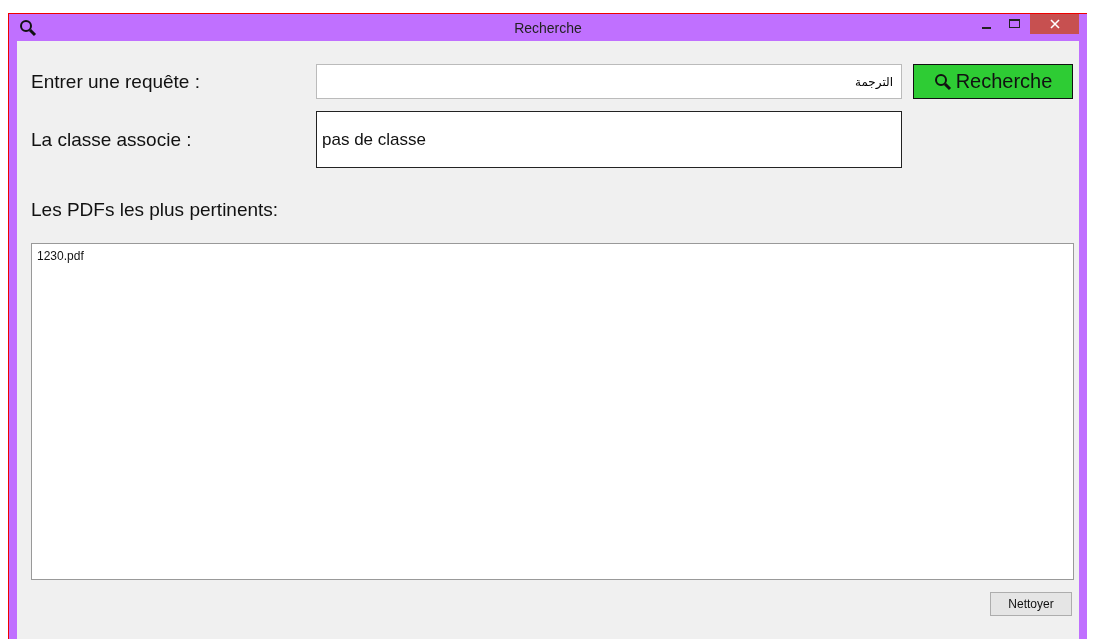  Describe the element at coordinates (993, 81) in the screenshot. I see `search-button: Recherche` at that location.